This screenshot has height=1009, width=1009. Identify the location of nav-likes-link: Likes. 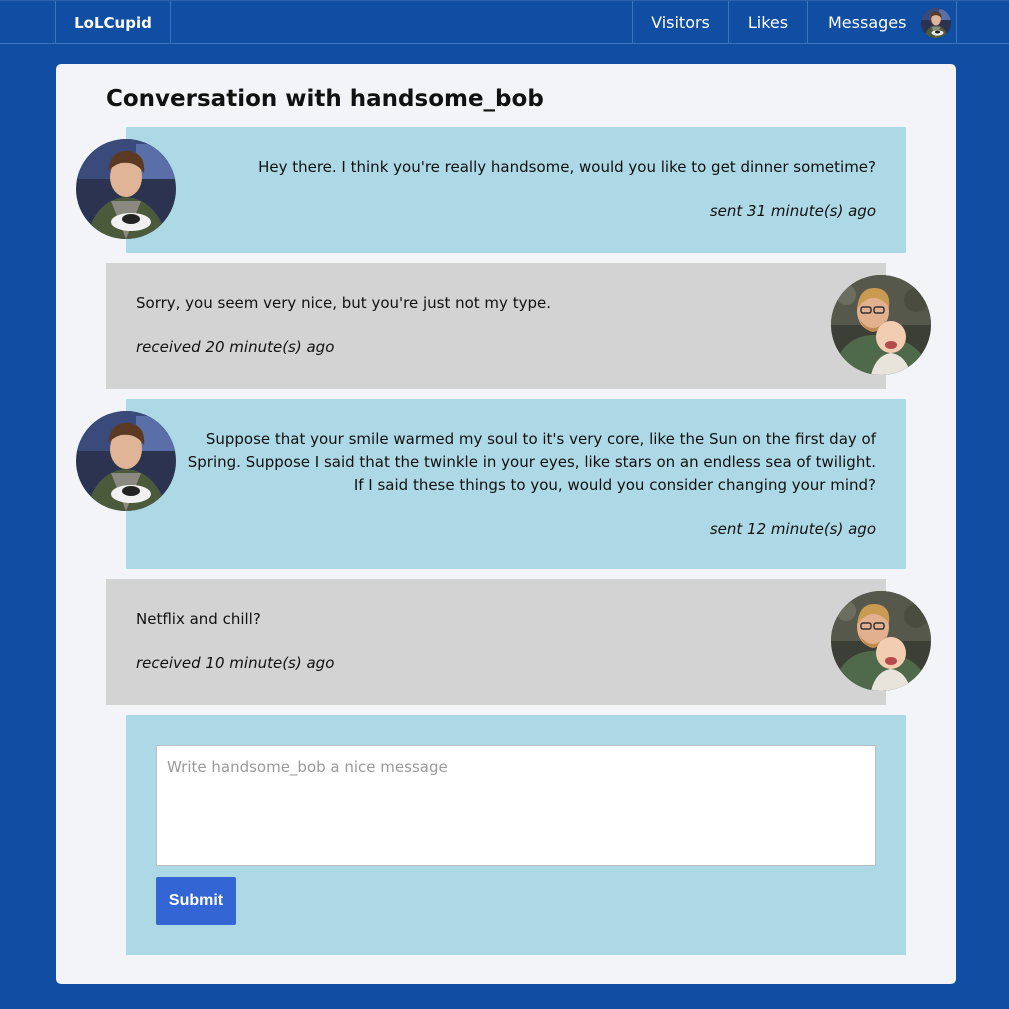
(767, 22).